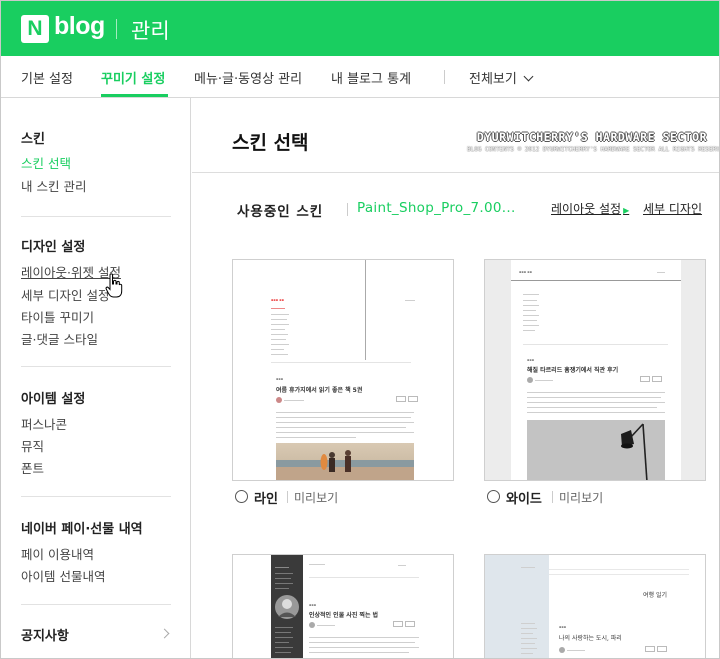 This screenshot has height=659, width=720. What do you see at coordinates (57, 553) in the screenshot?
I see `sidebar-item-pay-history: 페이 이용내역` at bounding box center [57, 553].